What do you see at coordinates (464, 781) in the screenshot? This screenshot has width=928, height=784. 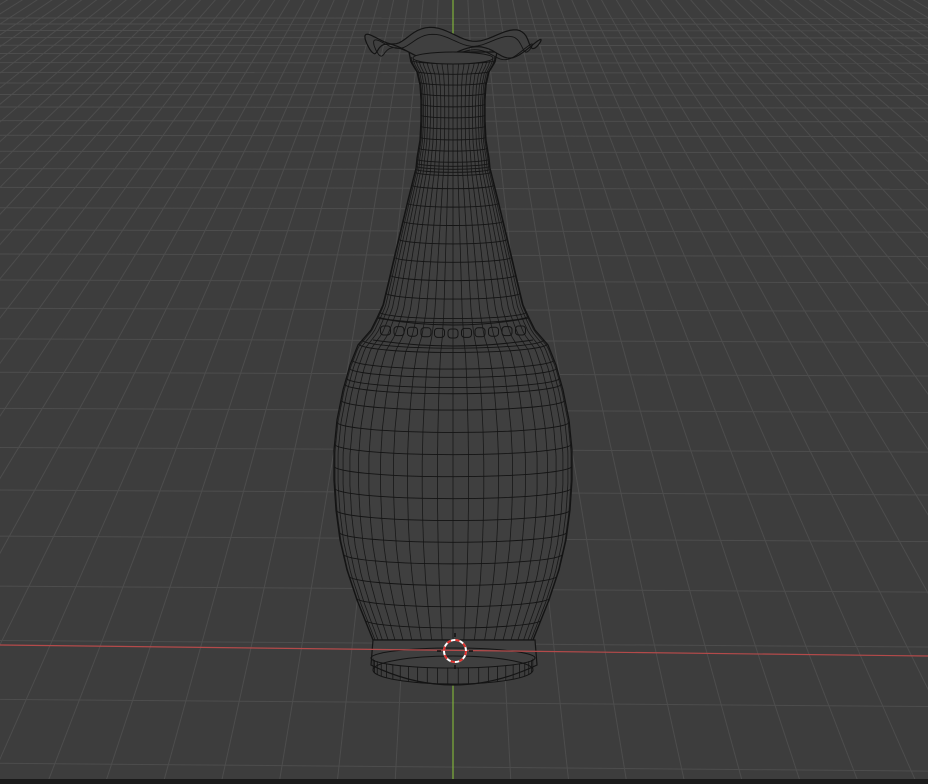 I see `viewport-bottom-border` at bounding box center [464, 781].